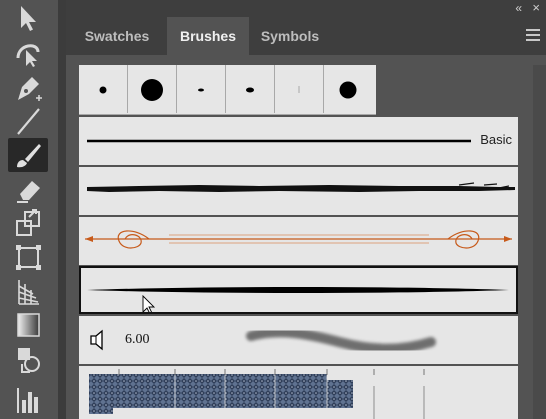 The image size is (546, 419). What do you see at coordinates (496, 139) in the screenshot?
I see `basic-brush-label: Basic` at bounding box center [496, 139].